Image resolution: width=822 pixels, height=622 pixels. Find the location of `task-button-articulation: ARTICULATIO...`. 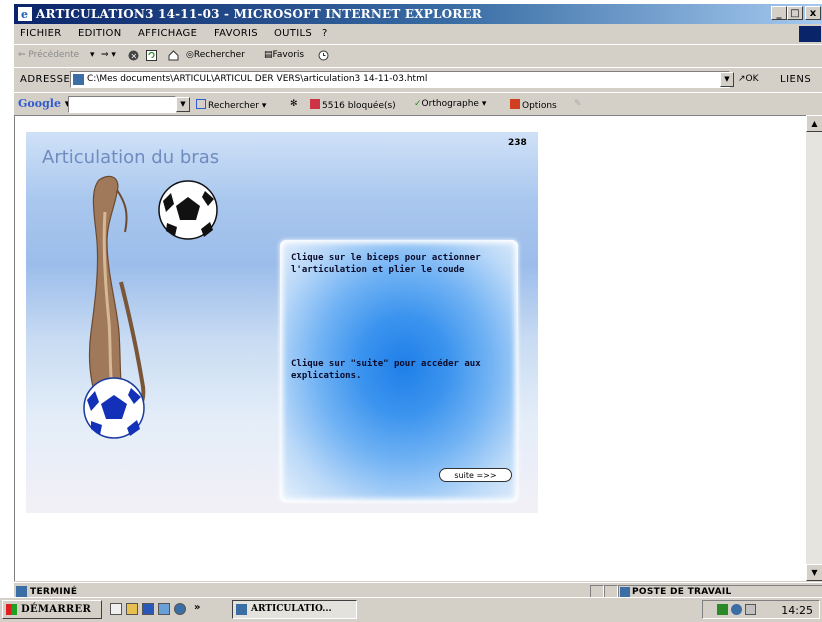

task-button-articulation: ARTICULATIO... is located at coordinates (294, 609).